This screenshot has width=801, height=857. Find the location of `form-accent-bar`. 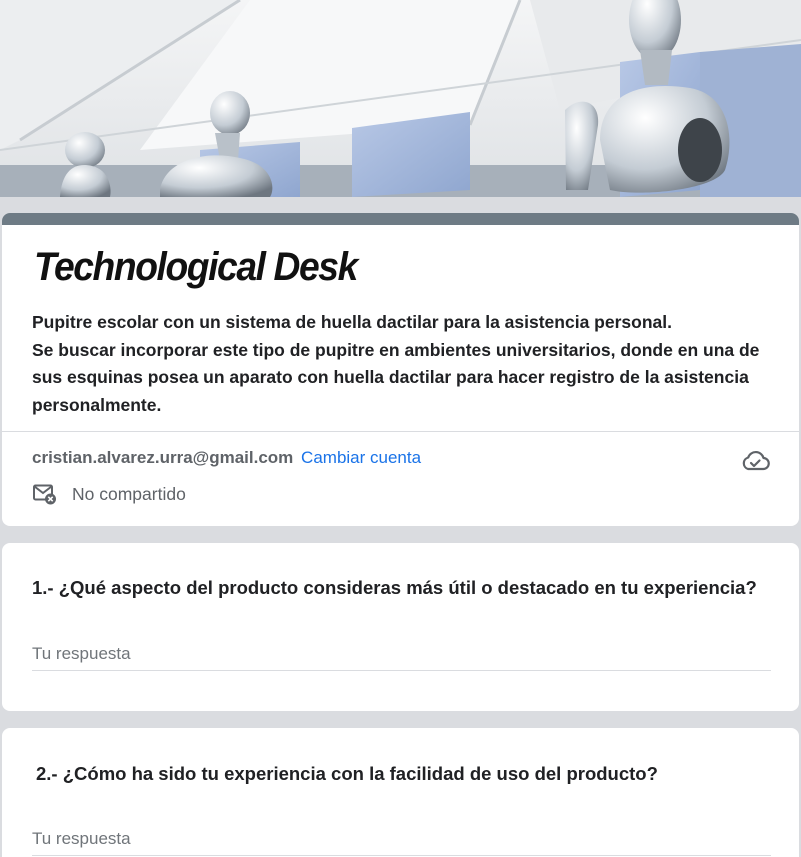

form-accent-bar is located at coordinates (400, 219).